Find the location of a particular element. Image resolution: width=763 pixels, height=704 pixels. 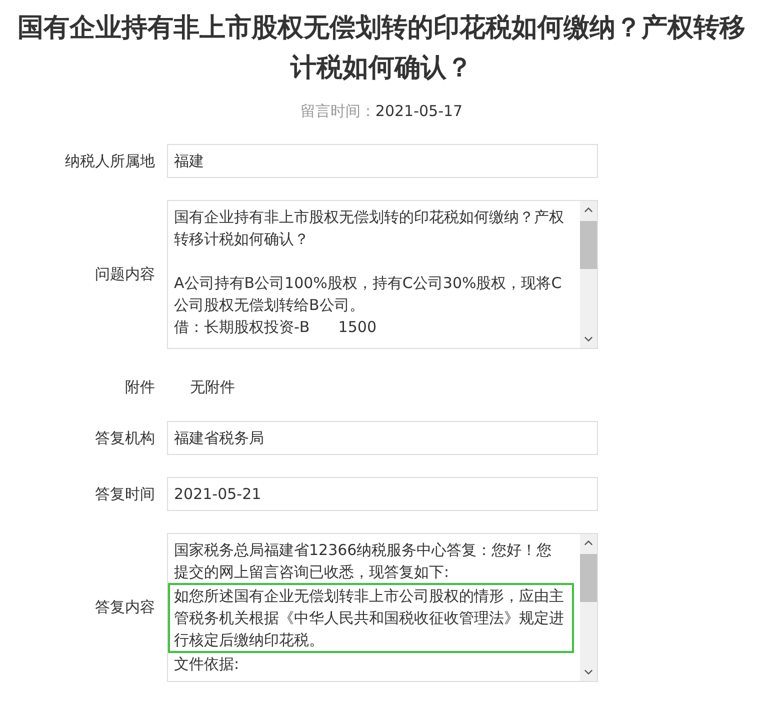

date-label: 留言时间： is located at coordinates (338, 111).